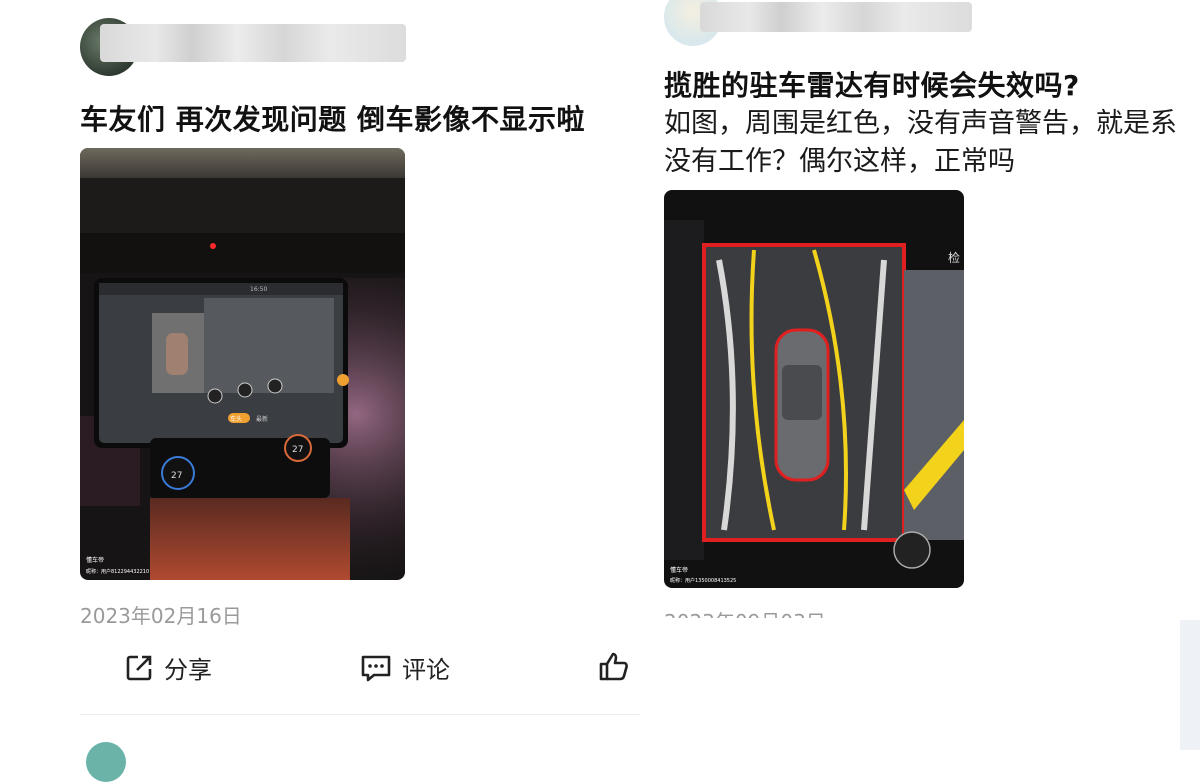  Describe the element at coordinates (920, 124) in the screenshot. I see `post-body-line-1: 如图，周围是红色，没有声音警告，就是系` at that location.